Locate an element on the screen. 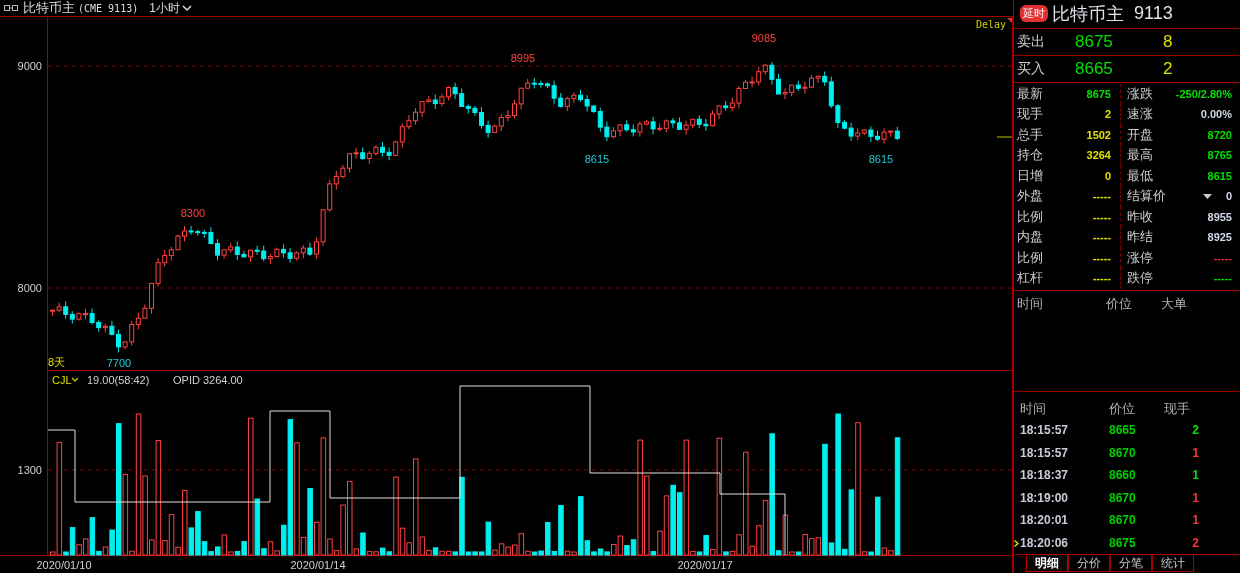  order-quantity: 8 is located at coordinates (1168, 41).